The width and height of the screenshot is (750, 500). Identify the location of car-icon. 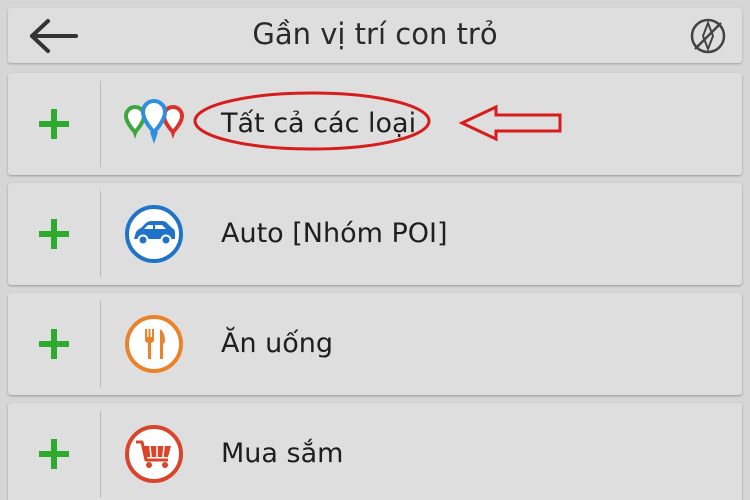
(154, 234).